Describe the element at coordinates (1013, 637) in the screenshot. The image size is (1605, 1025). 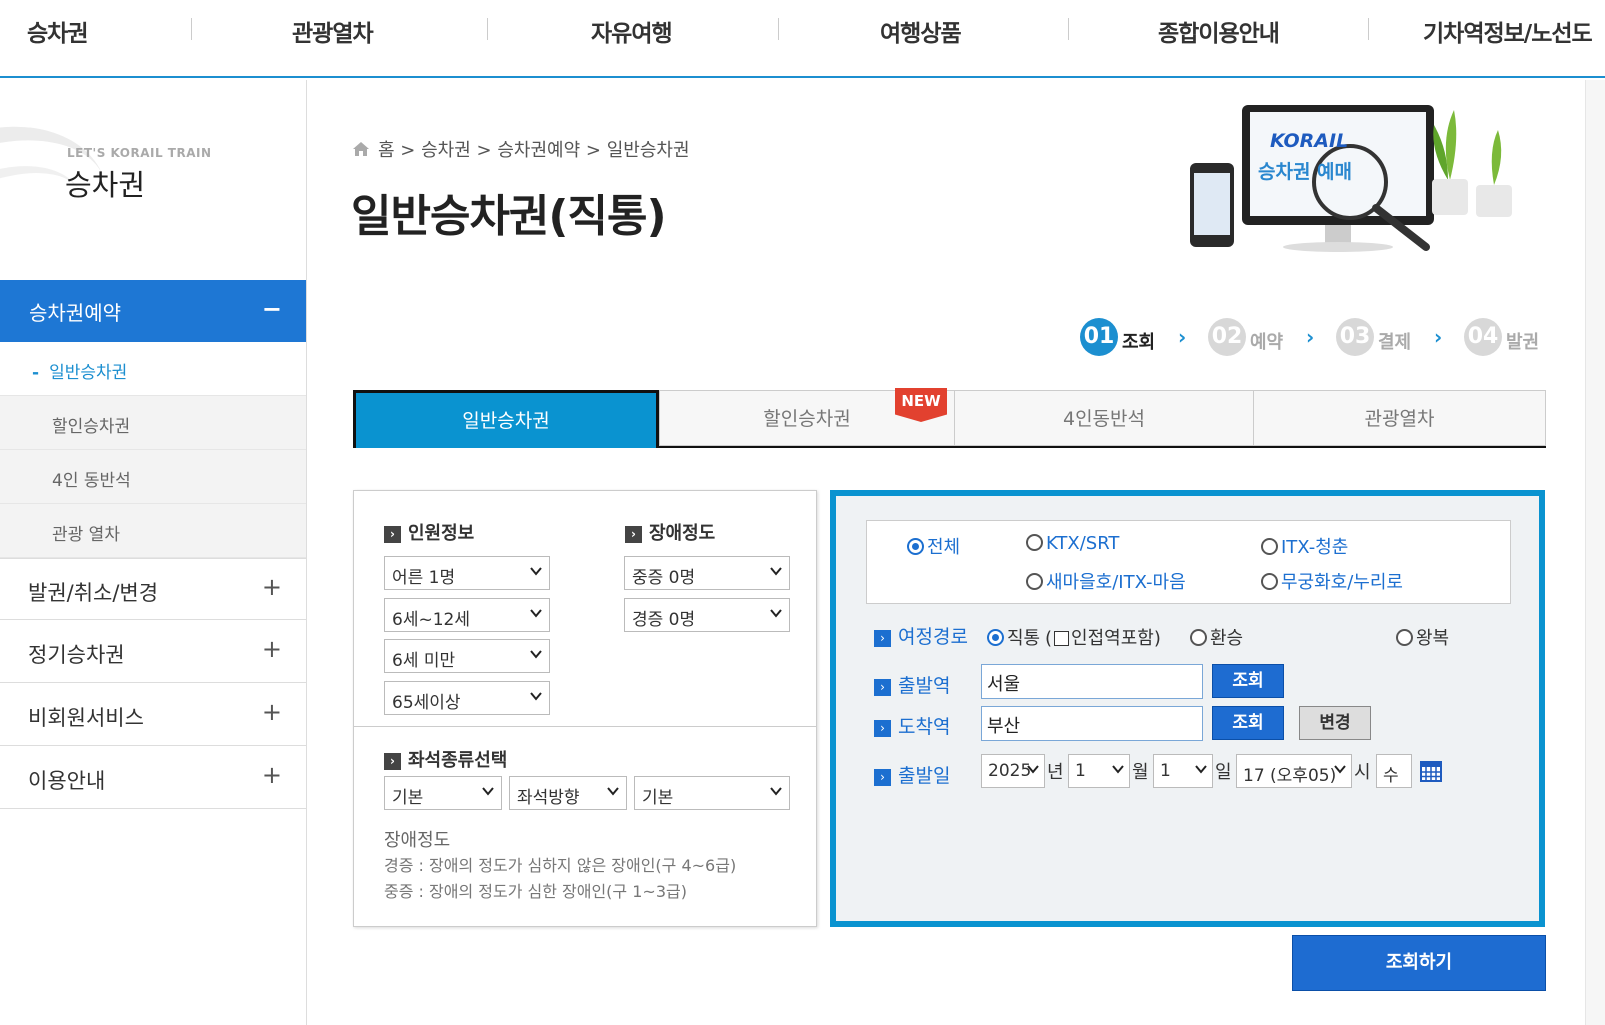
I see `route-direct-radio: 직통` at that location.